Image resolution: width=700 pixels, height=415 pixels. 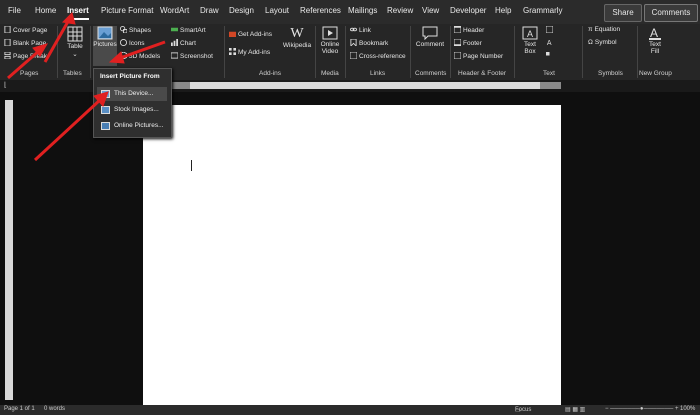 I want to click on blank-page-button: Blank Page, so click(x=25, y=43).